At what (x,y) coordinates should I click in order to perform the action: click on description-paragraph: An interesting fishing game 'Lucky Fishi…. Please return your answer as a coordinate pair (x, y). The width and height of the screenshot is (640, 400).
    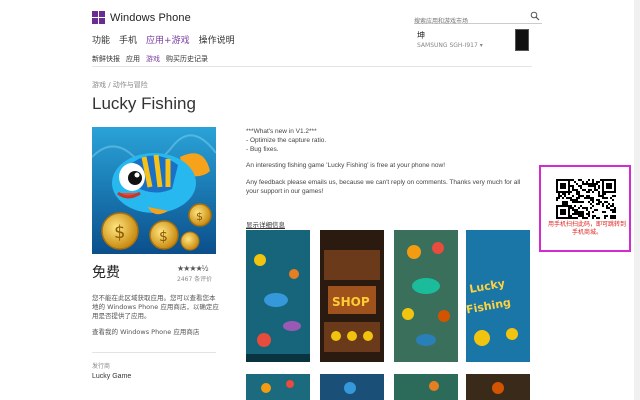
    Looking at the image, I should click on (346, 166).